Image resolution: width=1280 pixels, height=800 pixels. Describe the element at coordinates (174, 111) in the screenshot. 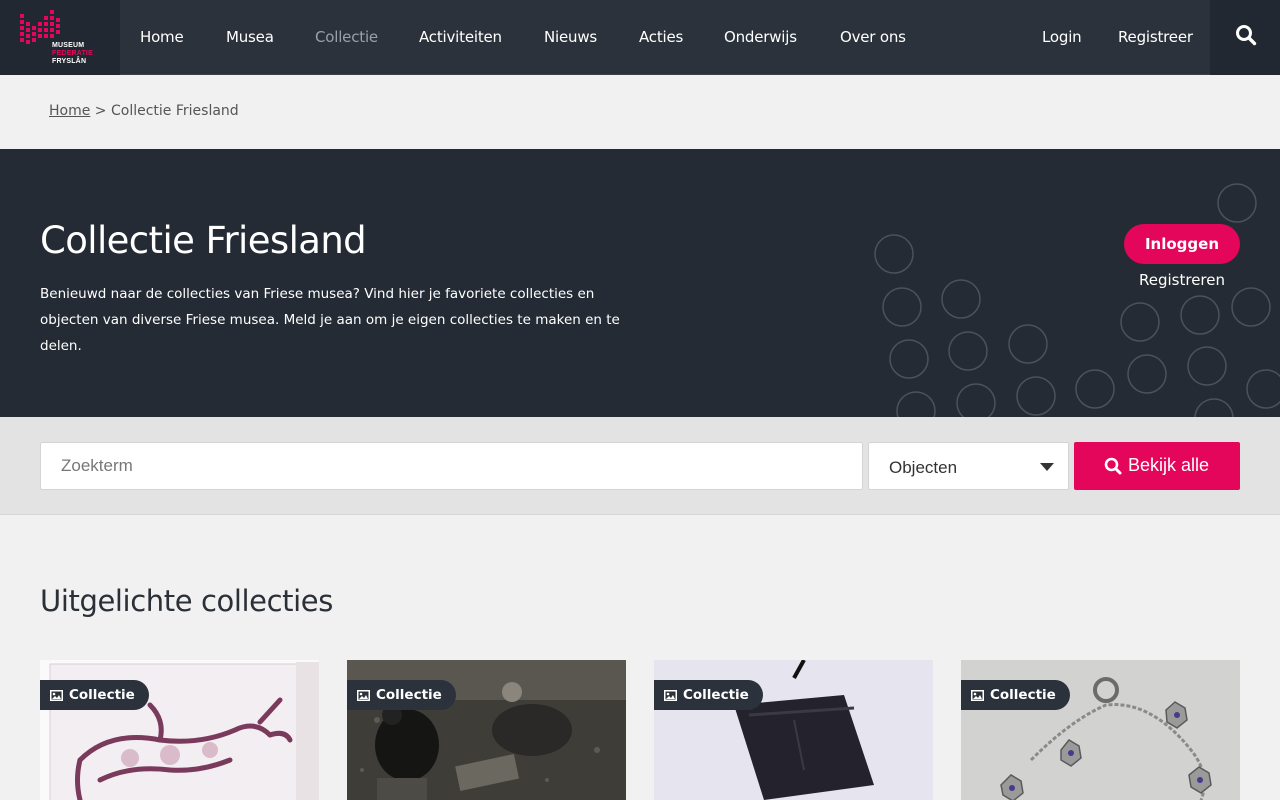

I see `breadcrumb-current: Collectie Friesland` at that location.